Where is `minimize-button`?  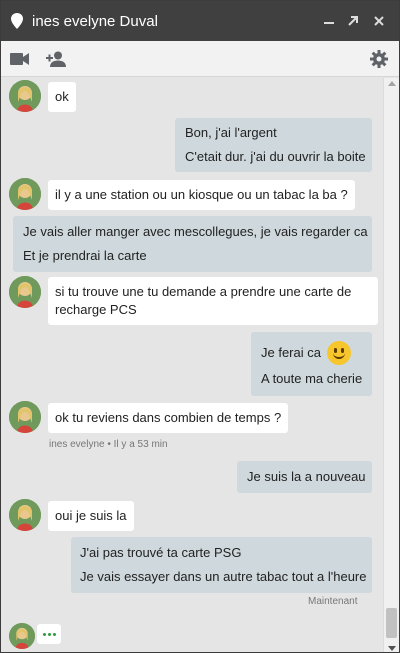 minimize-button is located at coordinates (329, 21).